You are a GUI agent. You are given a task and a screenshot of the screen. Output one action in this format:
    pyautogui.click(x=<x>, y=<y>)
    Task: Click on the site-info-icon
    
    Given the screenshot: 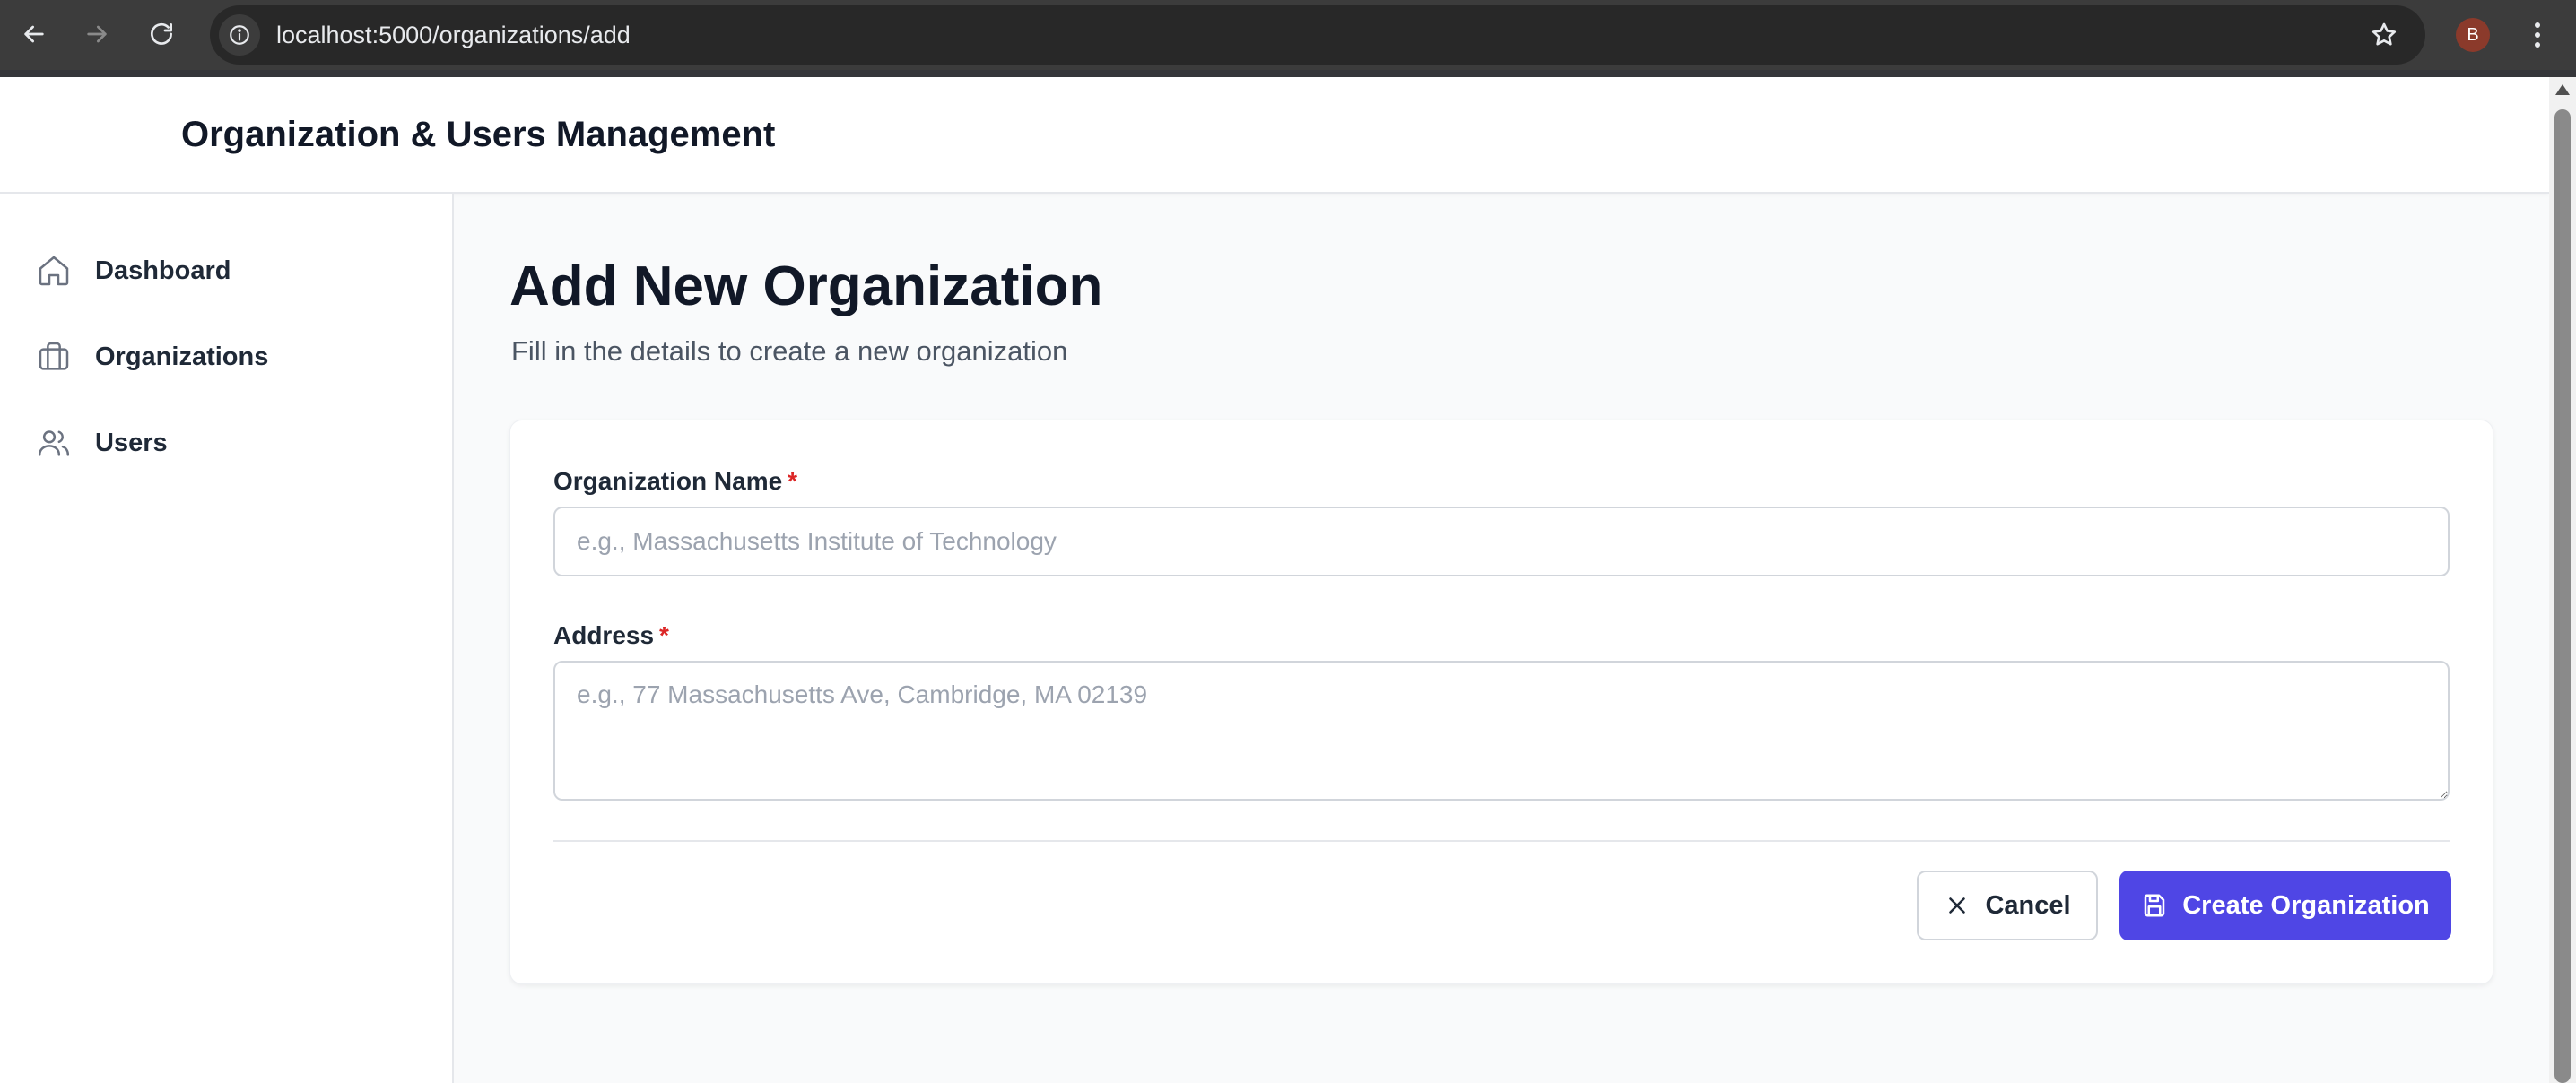 What is the action you would take?
    pyautogui.click(x=239, y=35)
    